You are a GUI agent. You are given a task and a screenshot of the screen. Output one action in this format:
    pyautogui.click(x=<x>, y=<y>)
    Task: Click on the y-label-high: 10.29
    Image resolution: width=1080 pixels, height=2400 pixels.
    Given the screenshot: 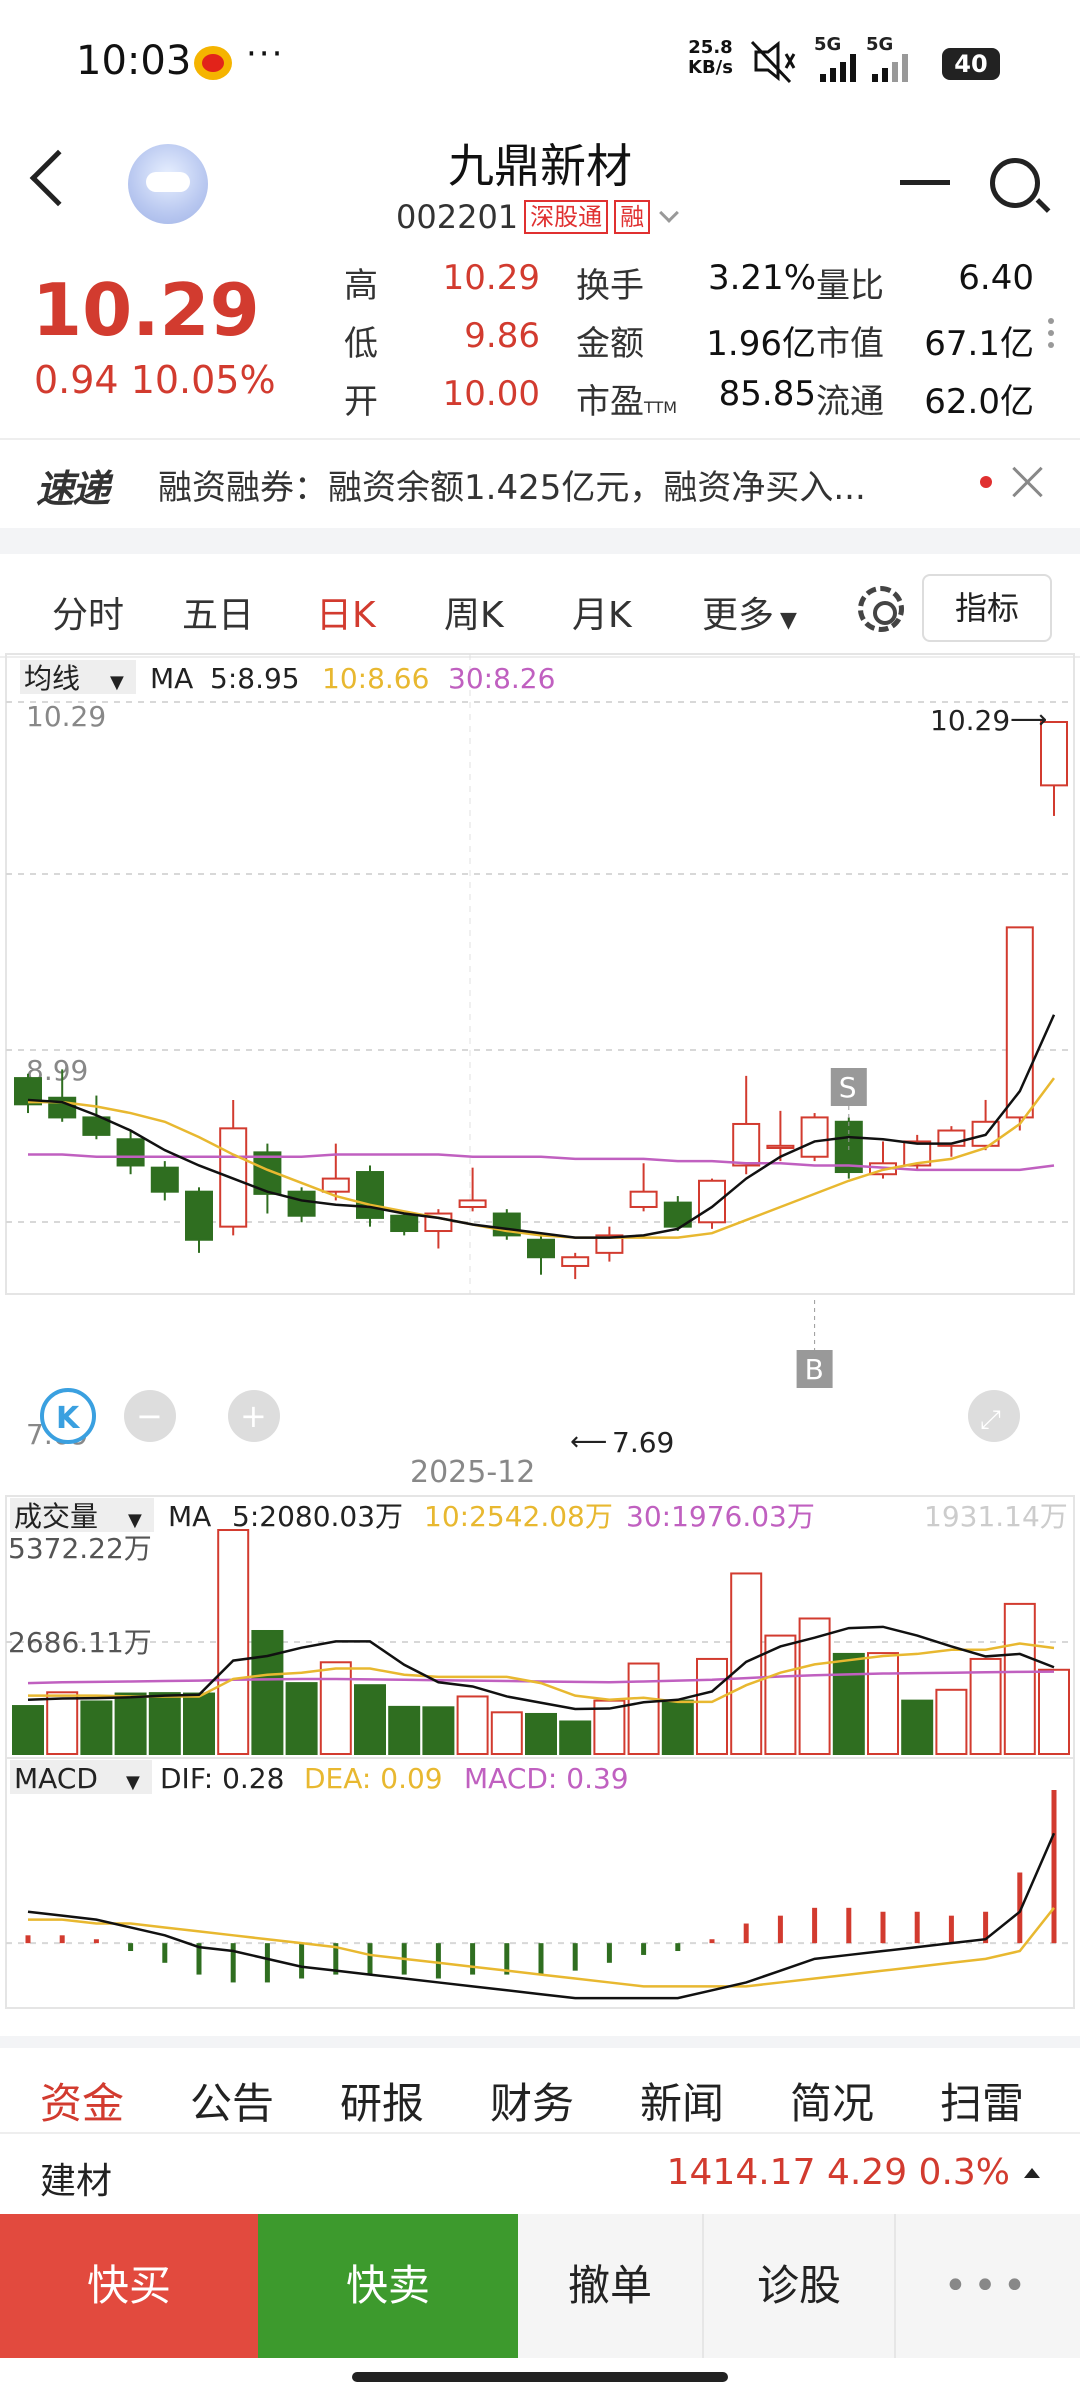 What is the action you would take?
    pyautogui.click(x=66, y=716)
    